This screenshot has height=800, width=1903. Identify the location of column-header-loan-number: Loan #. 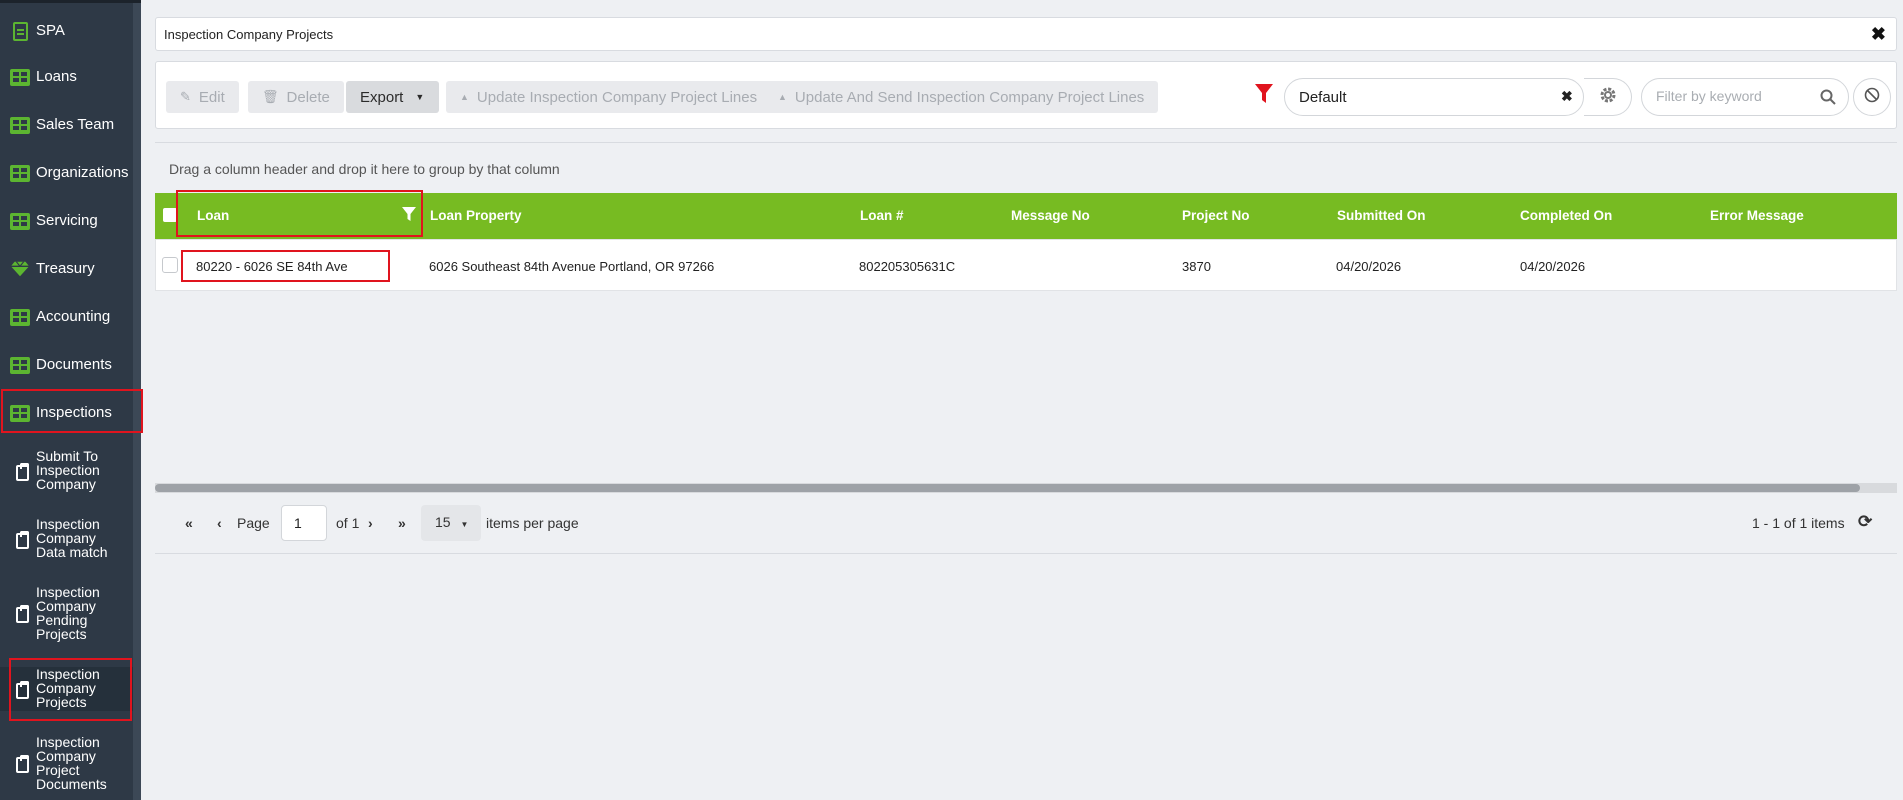
(882, 215).